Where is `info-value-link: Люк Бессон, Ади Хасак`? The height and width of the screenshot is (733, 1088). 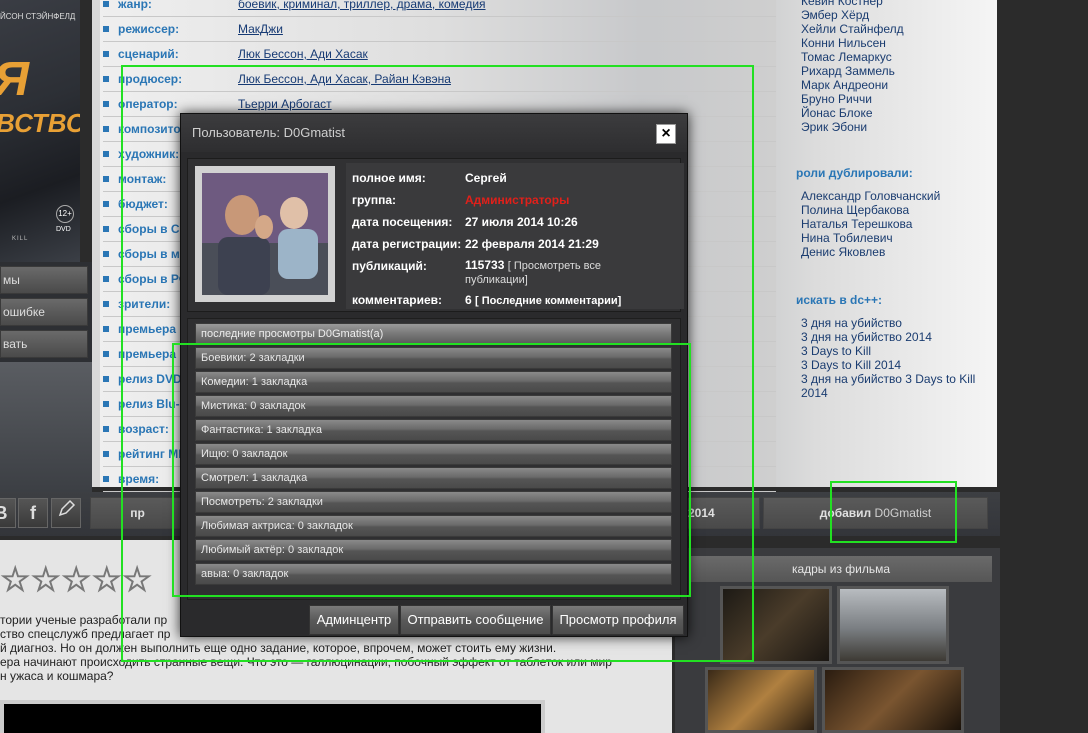 info-value-link: Люк Бессон, Ади Хасак is located at coordinates (303, 54).